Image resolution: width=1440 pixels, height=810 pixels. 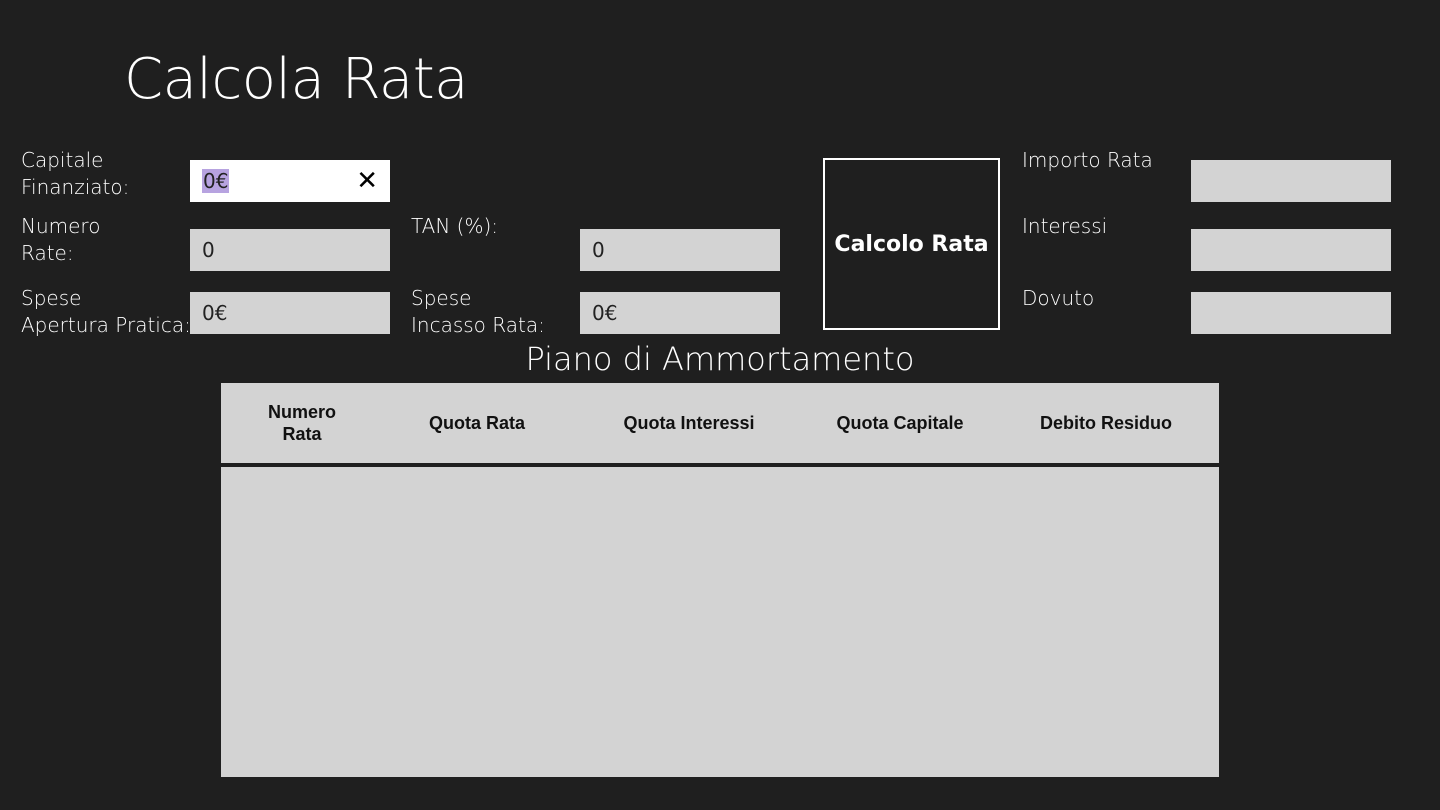 What do you see at coordinates (605, 313) in the screenshot?
I see `spese-incasso-value: 0€` at bounding box center [605, 313].